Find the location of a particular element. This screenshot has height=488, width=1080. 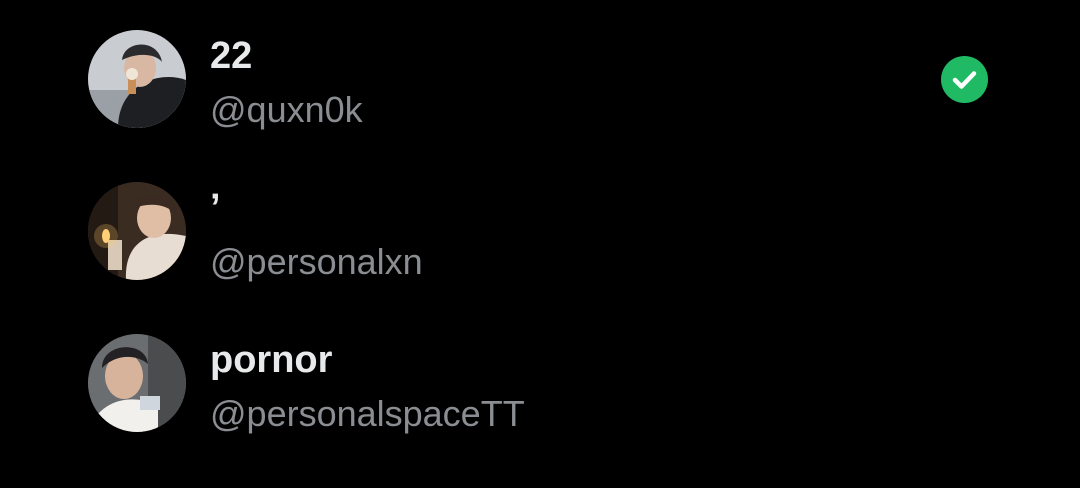

avatar-photo-ice-cream is located at coordinates (137, 79).